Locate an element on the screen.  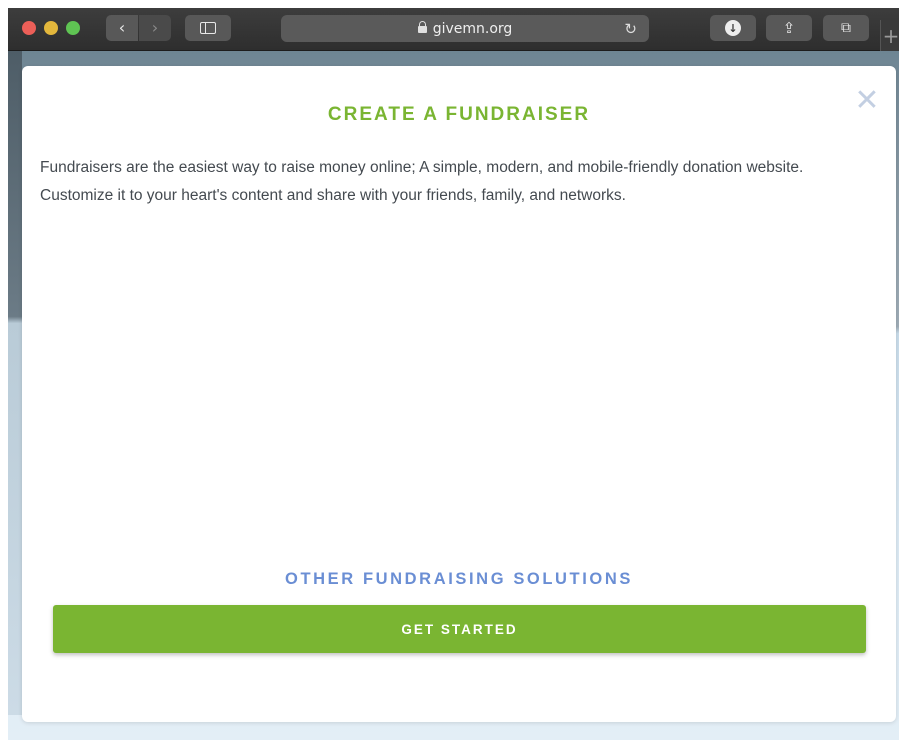
back-button: ‹ is located at coordinates (122, 28).